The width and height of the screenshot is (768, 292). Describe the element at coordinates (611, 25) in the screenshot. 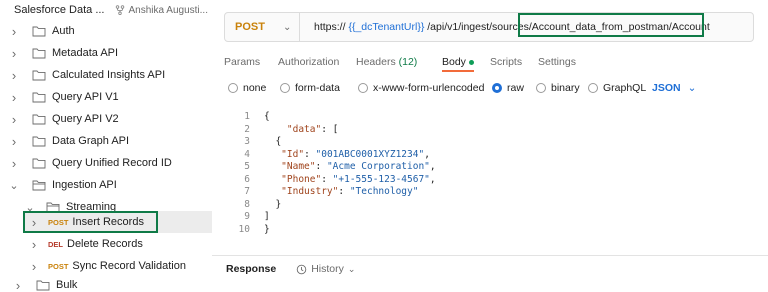

I see `url-path-highlight` at that location.